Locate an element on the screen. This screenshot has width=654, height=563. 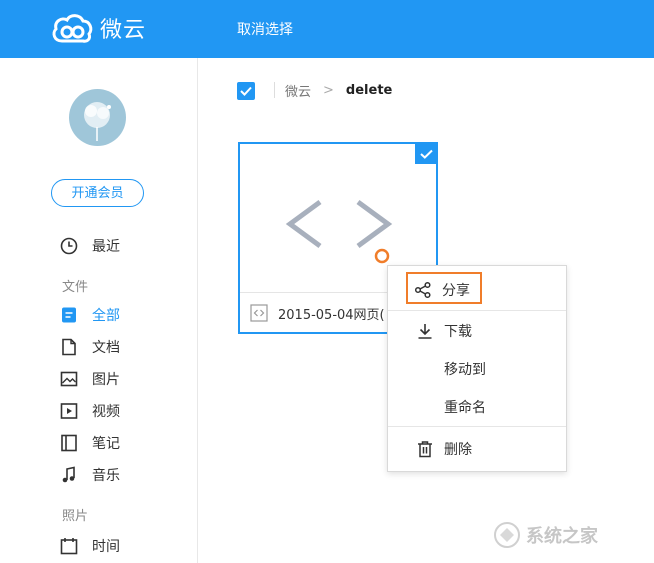
avatar is located at coordinates (97, 117).